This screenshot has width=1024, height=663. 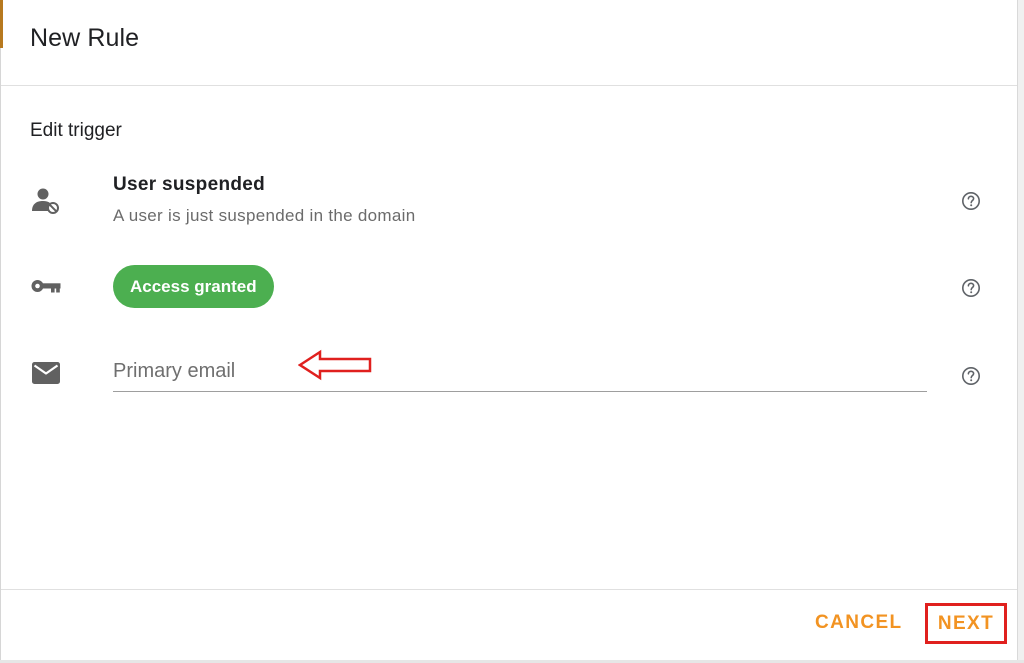 I want to click on next-button: NEXT, so click(x=966, y=624).